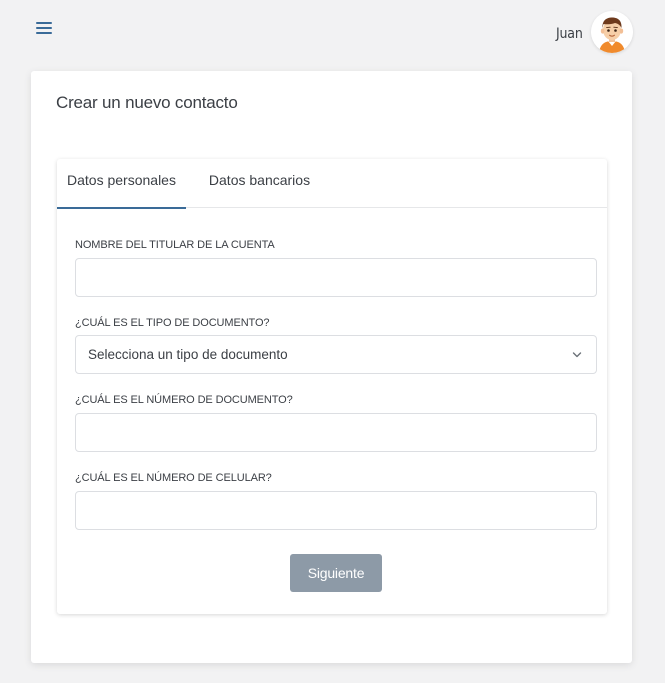  Describe the element at coordinates (259, 183) in the screenshot. I see `tab-datos-bancarios: Datos bancarios` at that location.